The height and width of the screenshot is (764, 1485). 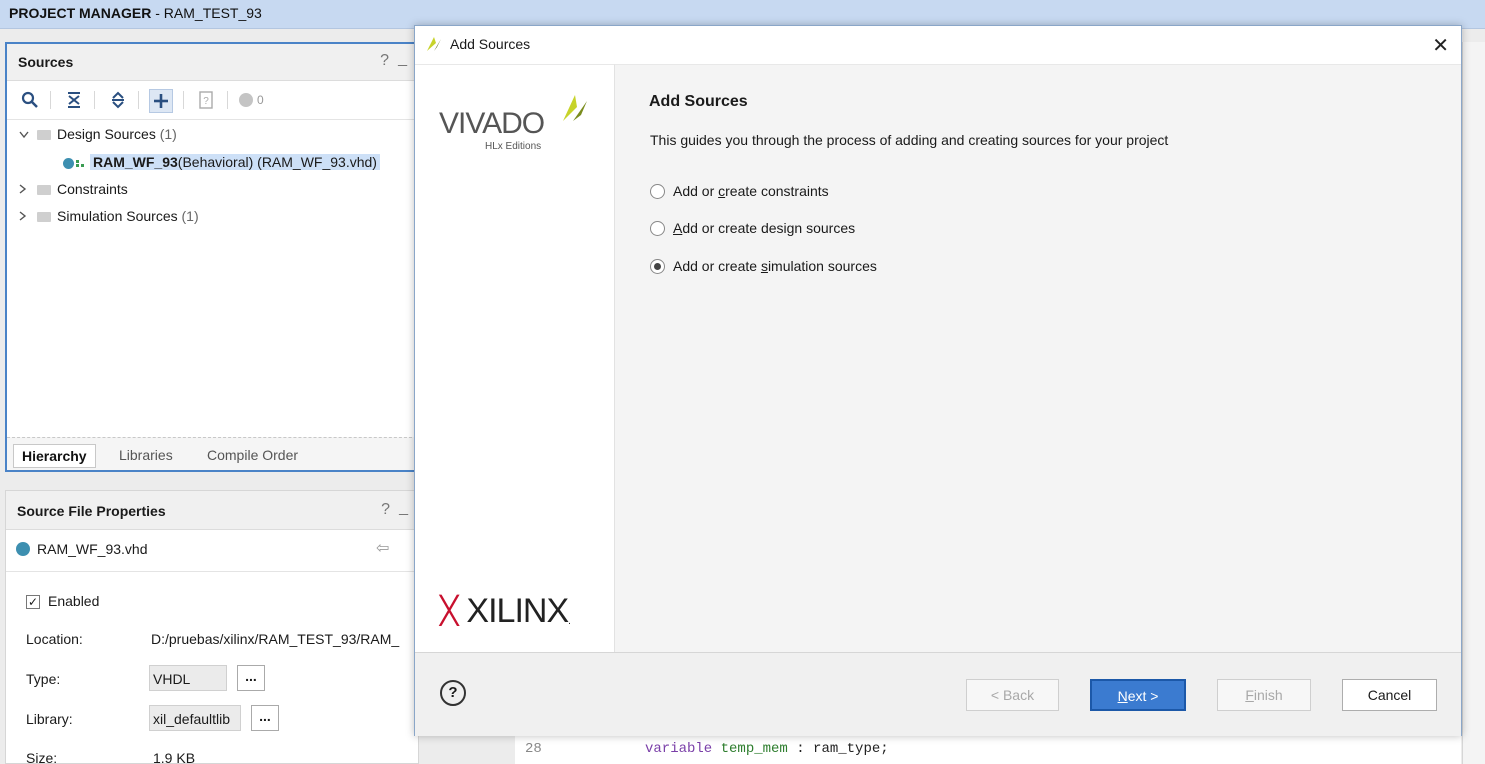 What do you see at coordinates (80, 163) in the screenshot?
I see `module-tree-icon` at bounding box center [80, 163].